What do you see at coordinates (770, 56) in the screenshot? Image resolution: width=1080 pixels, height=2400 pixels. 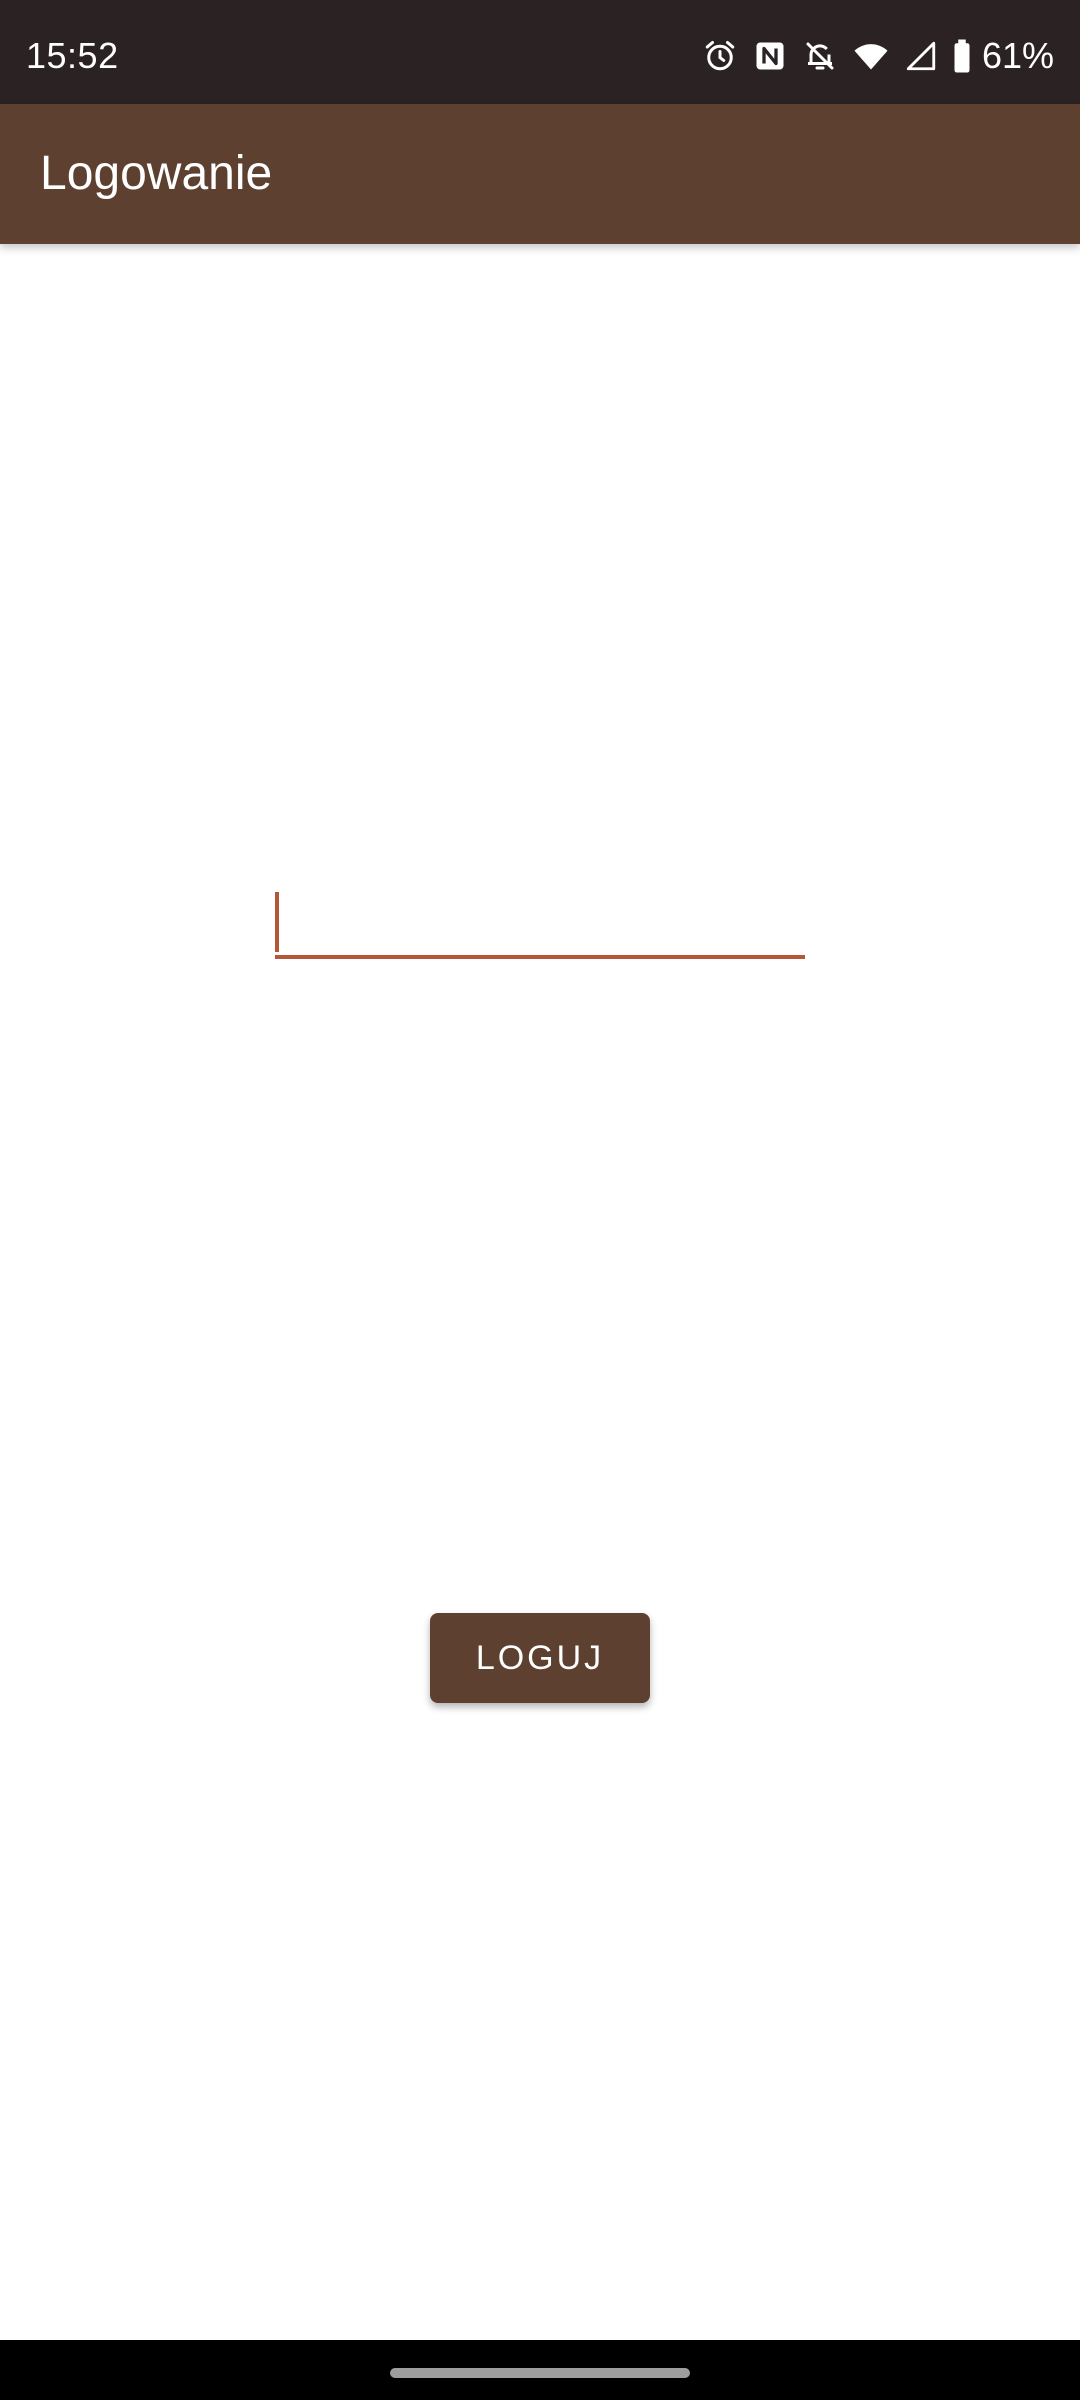 I see `nfc-icon` at bounding box center [770, 56].